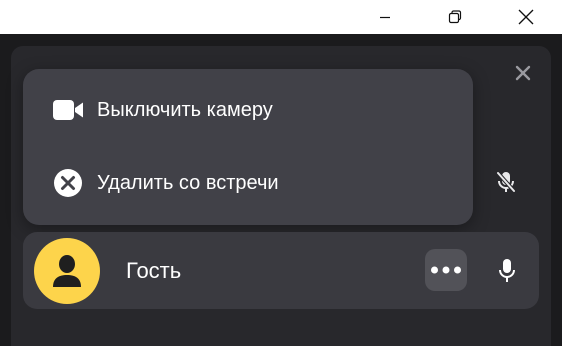 This screenshot has width=562, height=346. I want to click on minimize-button, so click(385, 17).